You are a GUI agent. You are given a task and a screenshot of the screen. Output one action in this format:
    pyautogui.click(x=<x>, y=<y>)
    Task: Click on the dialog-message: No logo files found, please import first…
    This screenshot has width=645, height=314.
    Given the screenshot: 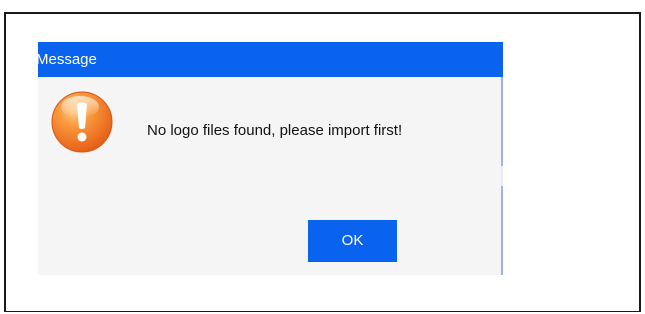 What is the action you would take?
    pyautogui.click(x=275, y=130)
    